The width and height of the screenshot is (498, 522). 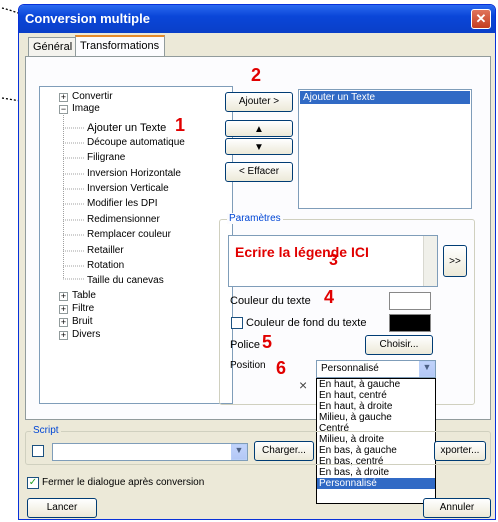 I want to click on dropdown-item: En haut, à gauche, so click(x=376, y=384).